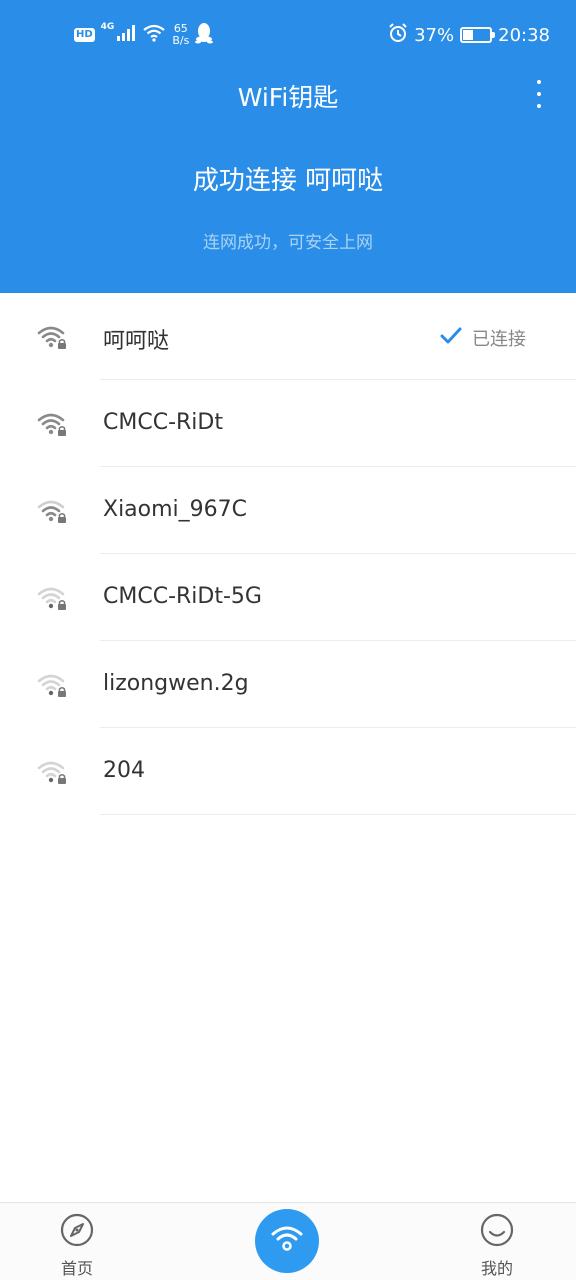 This screenshot has width=576, height=1280. I want to click on speed-unit: B/s, so click(181, 40).